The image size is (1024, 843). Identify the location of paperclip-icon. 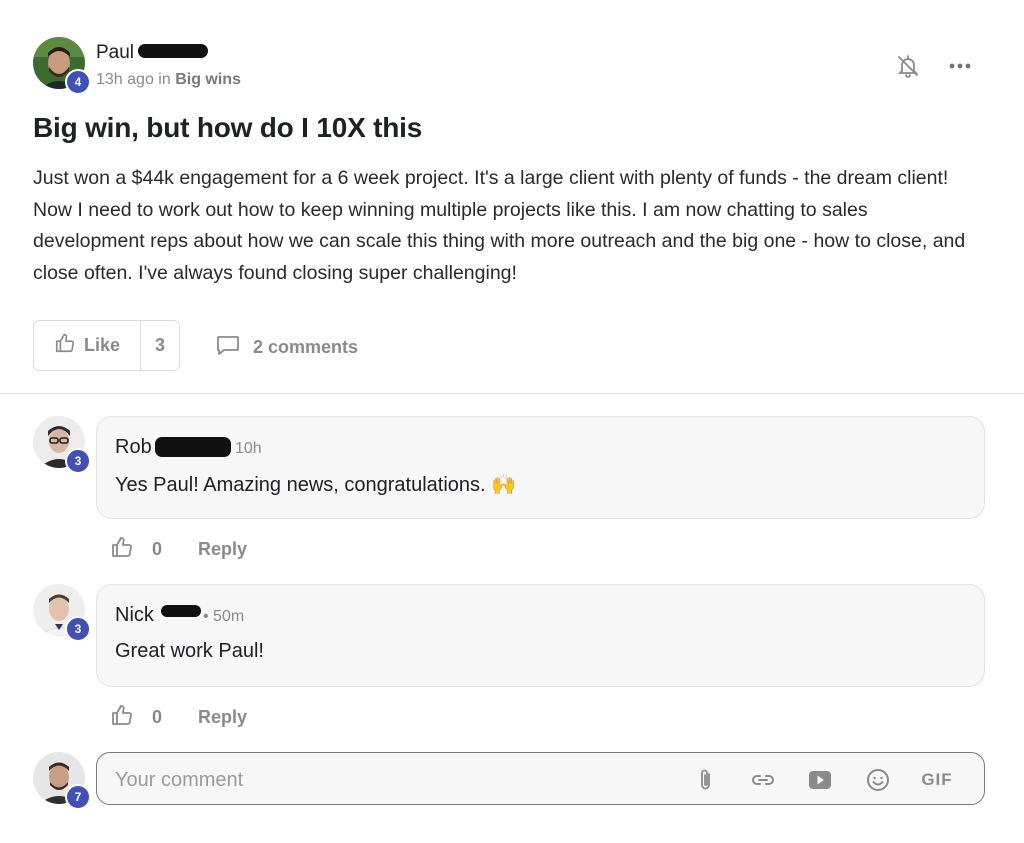
(706, 780).